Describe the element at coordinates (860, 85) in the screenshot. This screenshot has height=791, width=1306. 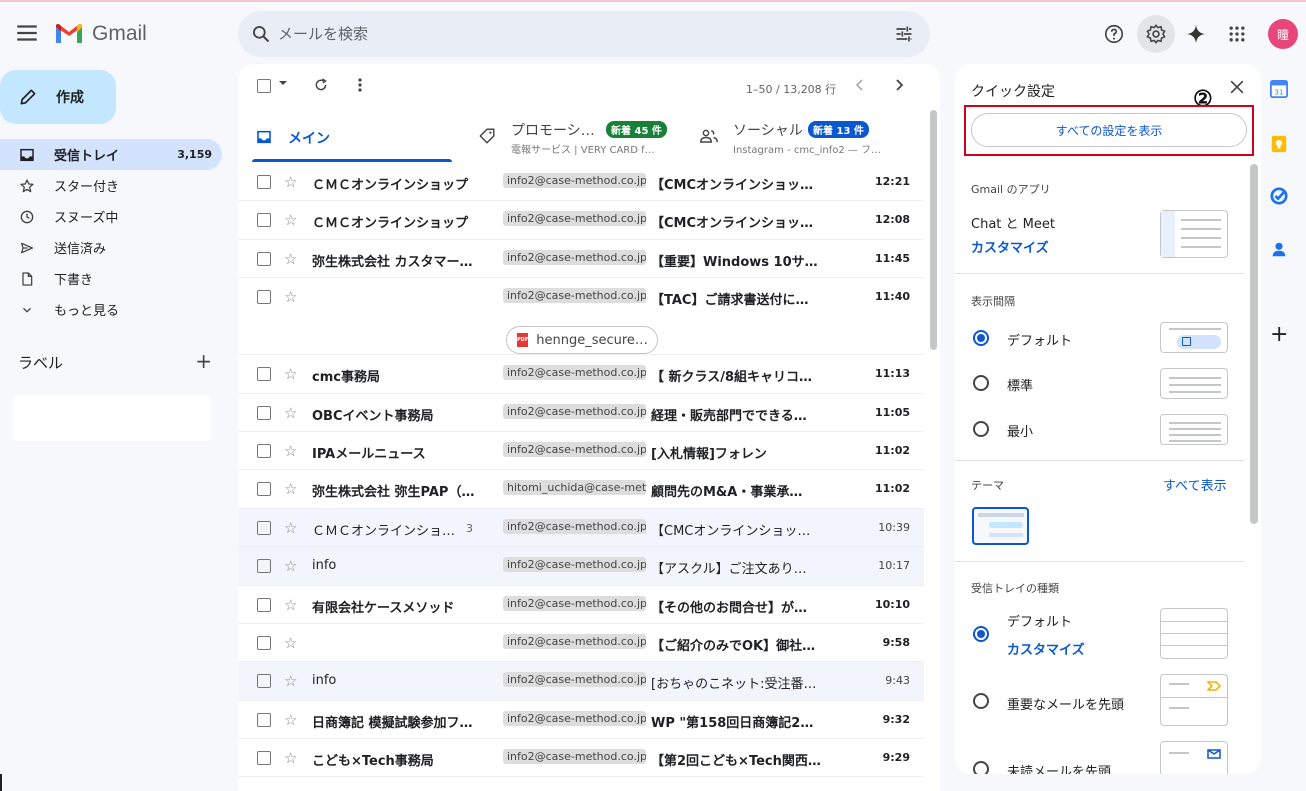
I see `prev-page-icon` at that location.